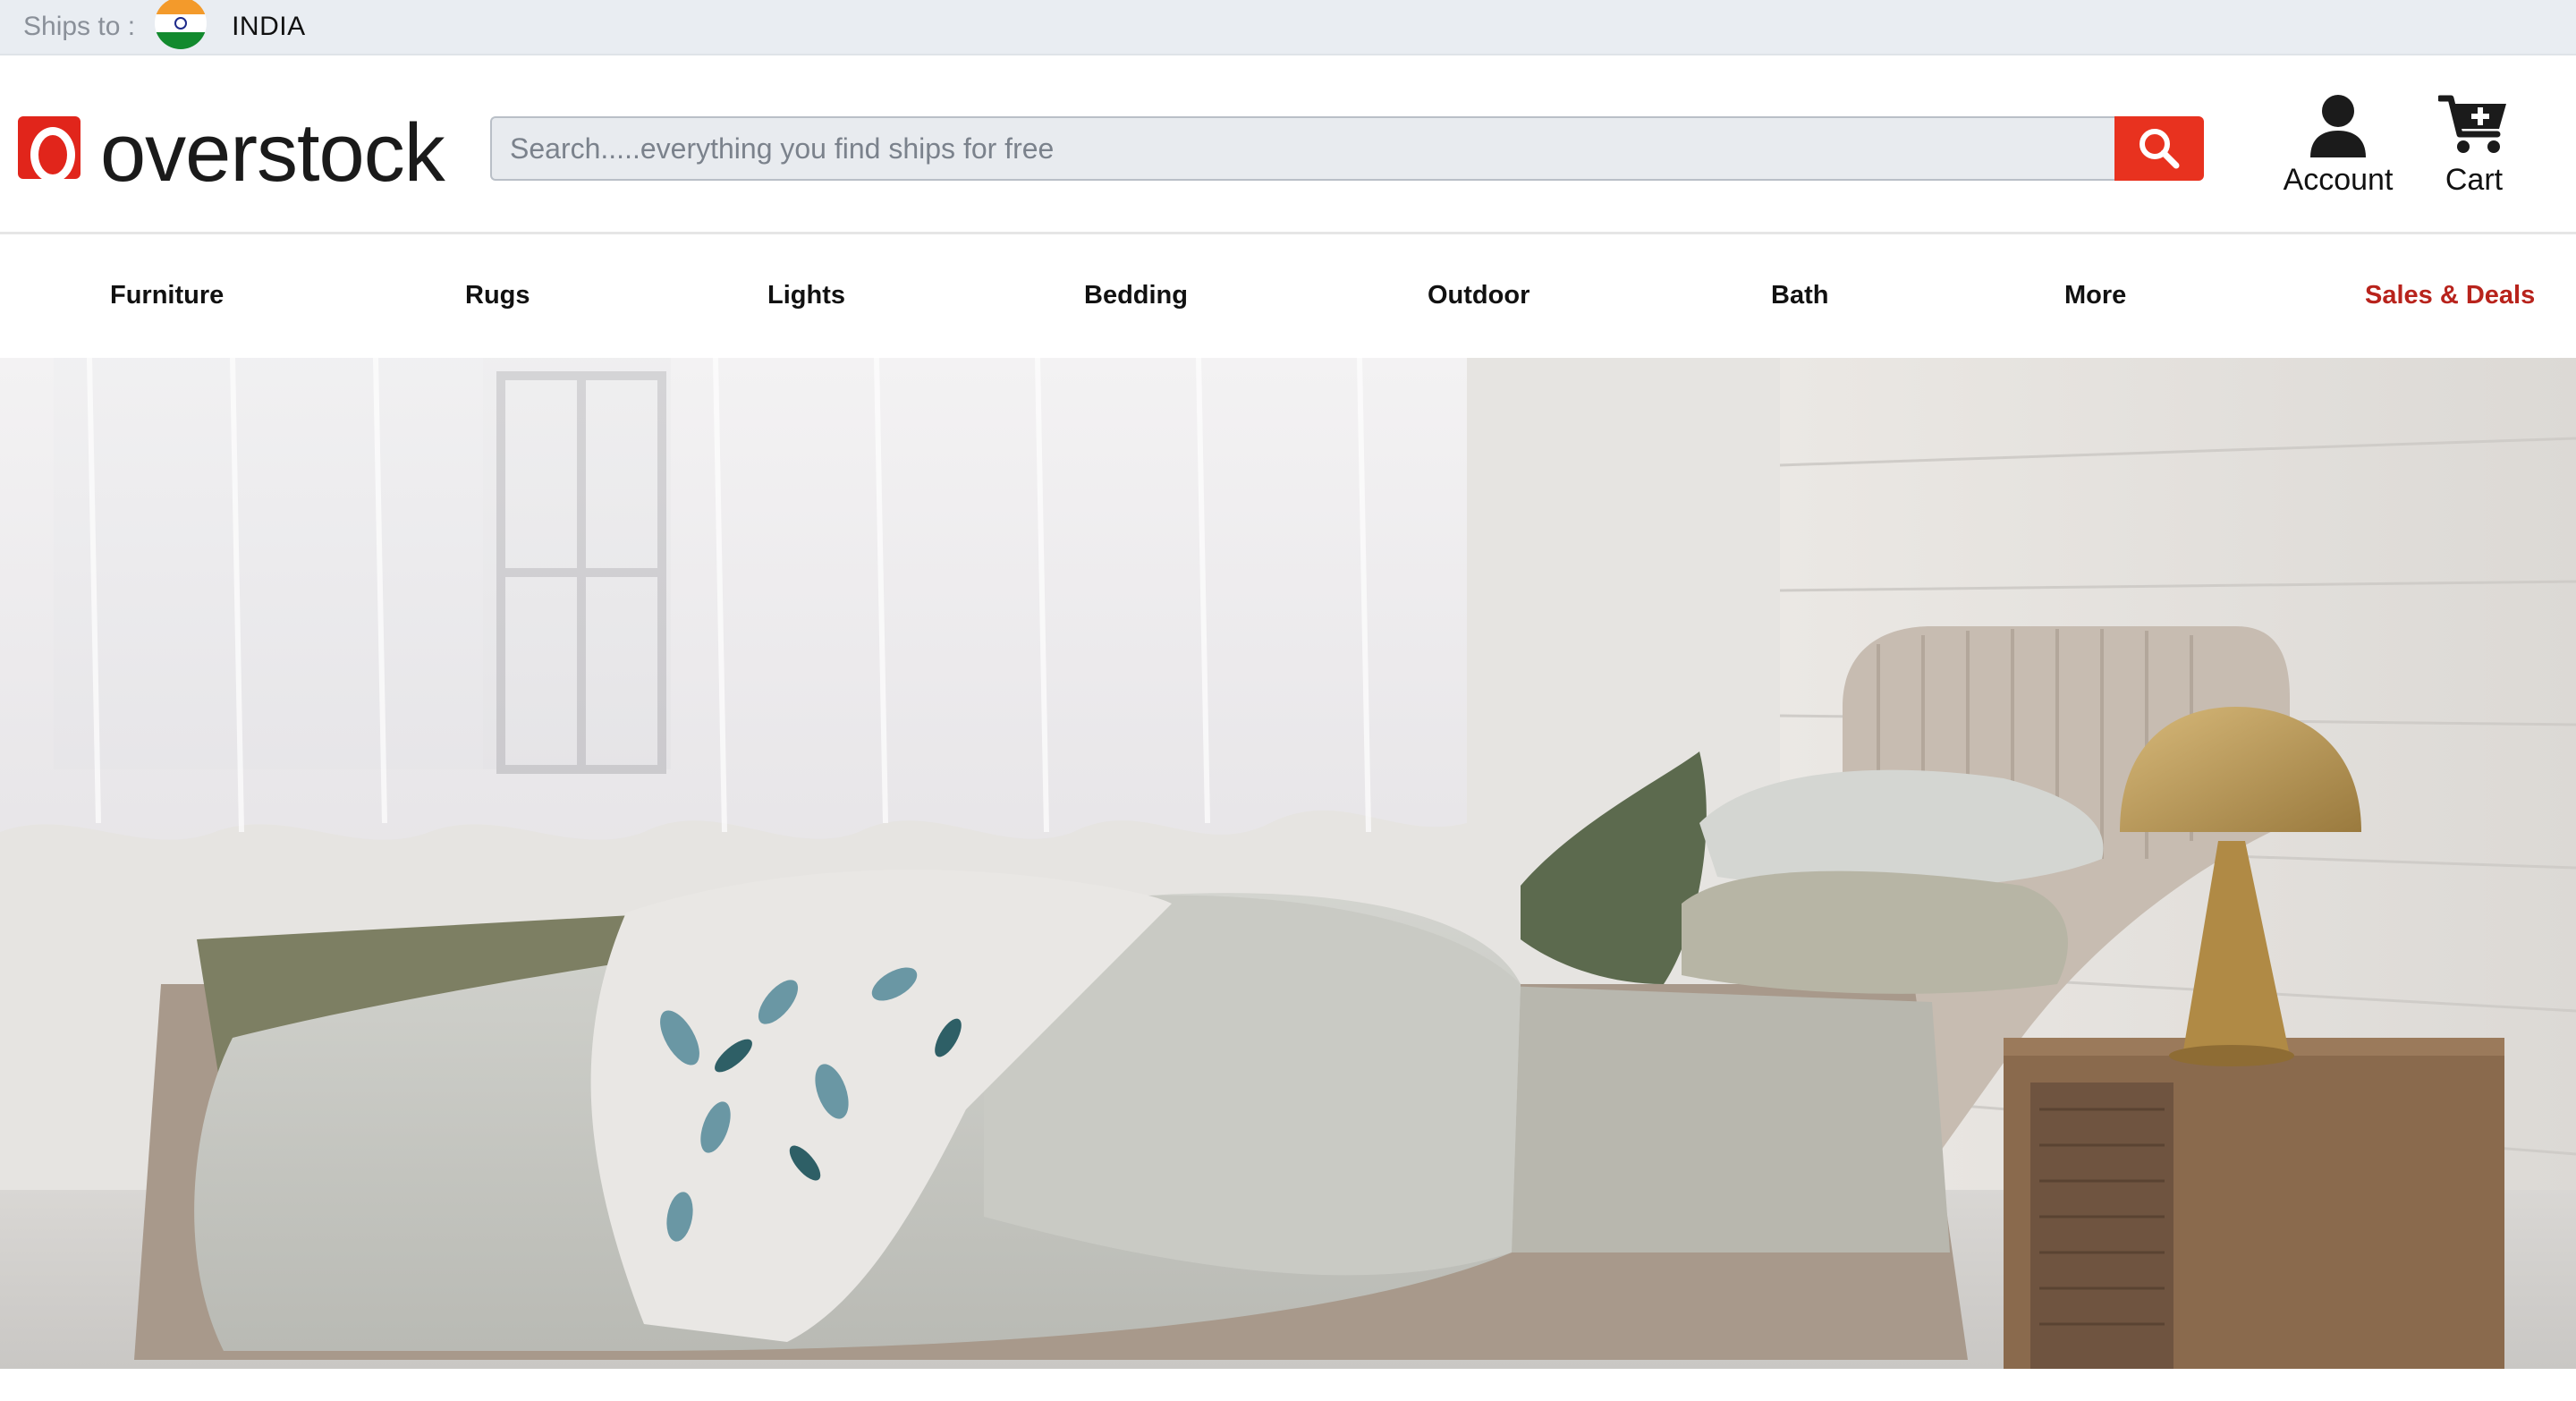 The width and height of the screenshot is (2576, 1401). I want to click on site-header: overstock Account Cart, so click(1288, 145).